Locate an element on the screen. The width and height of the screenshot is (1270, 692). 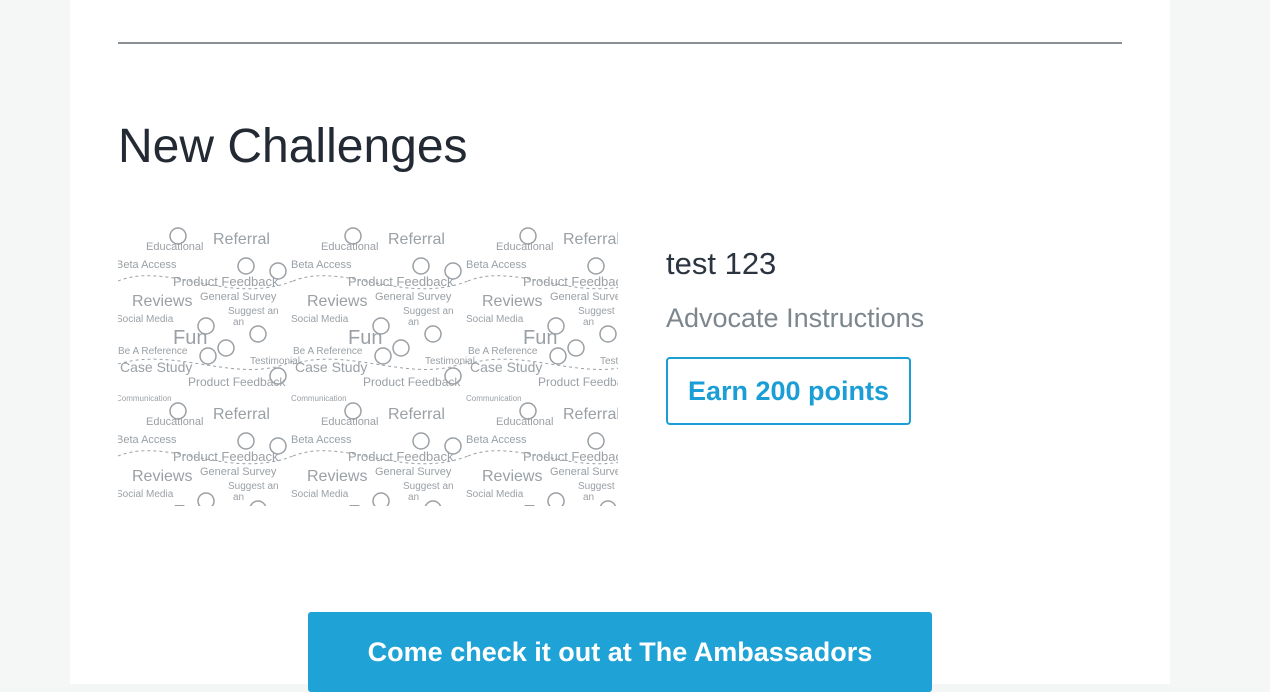
cta-button: Come check it out at The Ambassadors is located at coordinates (620, 652).